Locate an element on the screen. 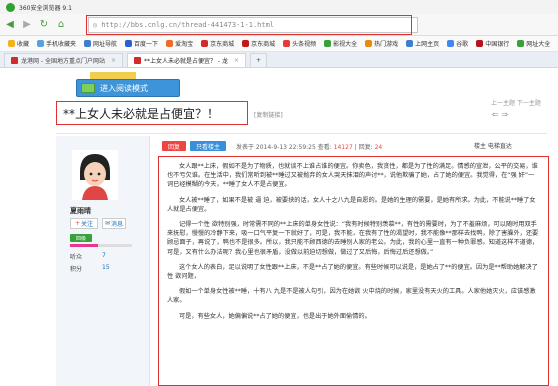 This screenshot has width=558, height=386. follow-button: + 关注 is located at coordinates (84, 223).